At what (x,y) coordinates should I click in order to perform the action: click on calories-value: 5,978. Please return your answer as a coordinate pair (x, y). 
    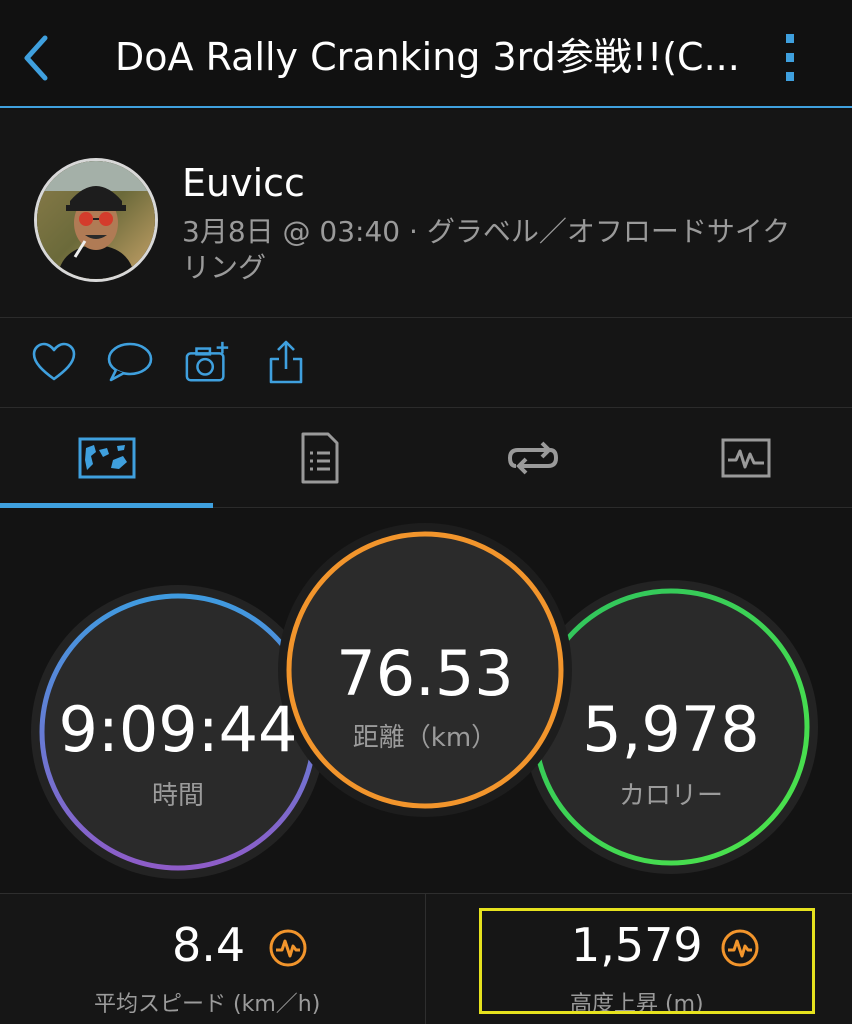
    Looking at the image, I should click on (671, 729).